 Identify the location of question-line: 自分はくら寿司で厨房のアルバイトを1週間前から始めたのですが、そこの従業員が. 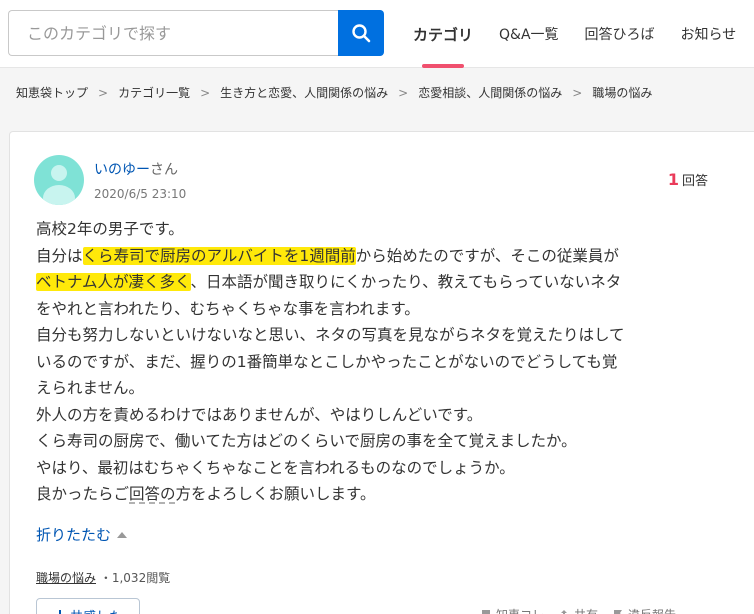
(376, 256).